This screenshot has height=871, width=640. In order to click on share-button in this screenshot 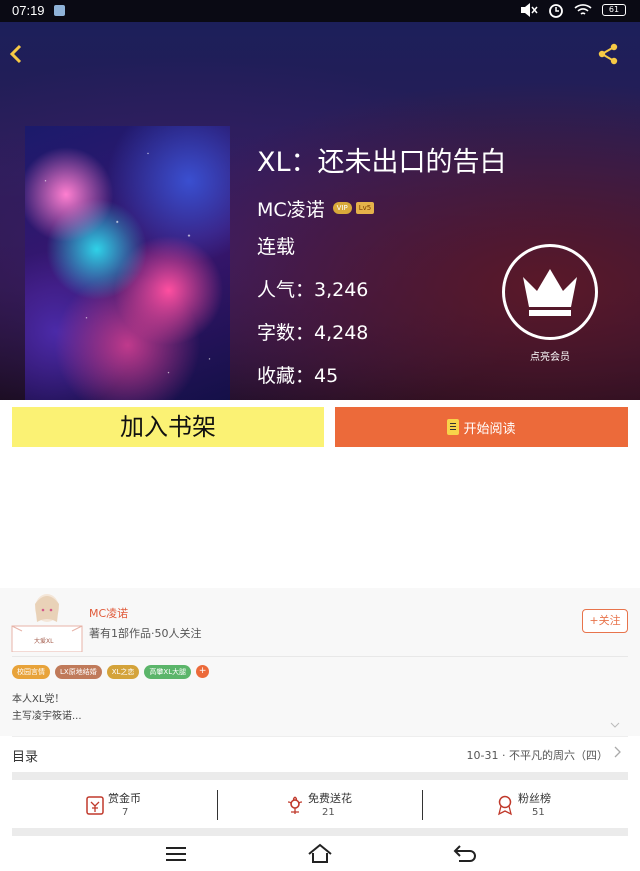, I will do `click(608, 54)`.